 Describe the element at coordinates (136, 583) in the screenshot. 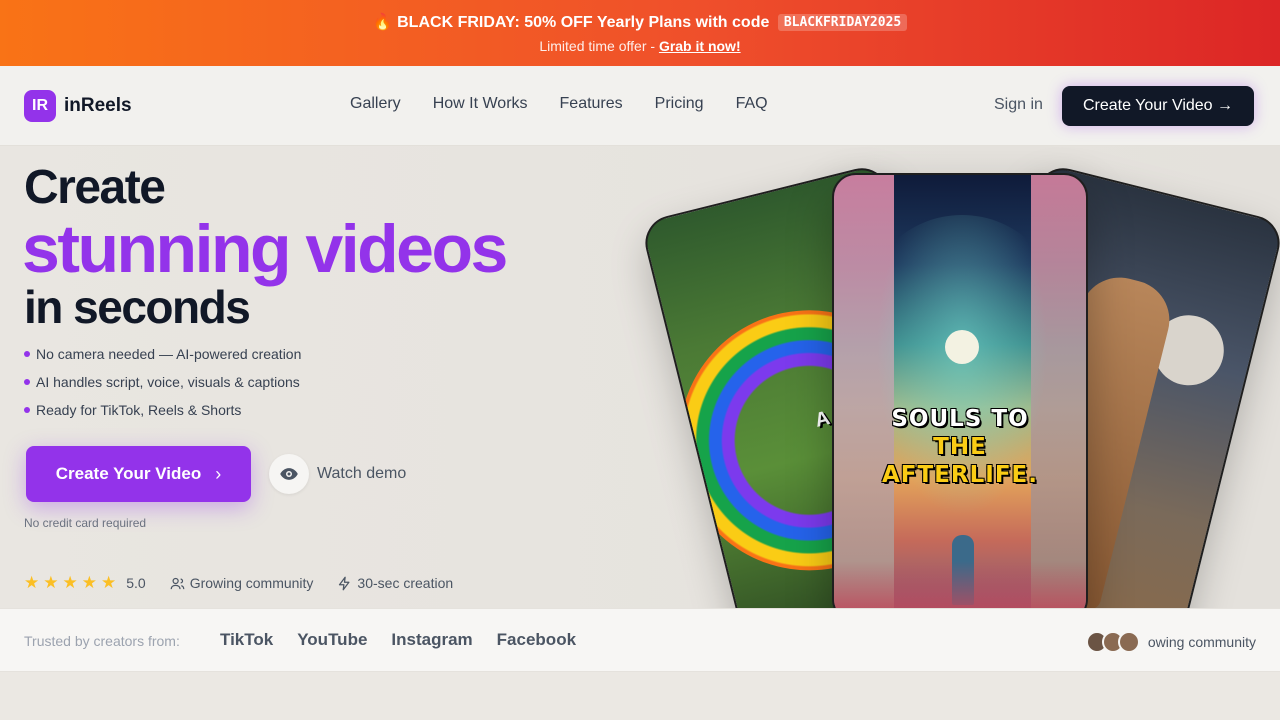

I see `rating-value: 5.0` at that location.